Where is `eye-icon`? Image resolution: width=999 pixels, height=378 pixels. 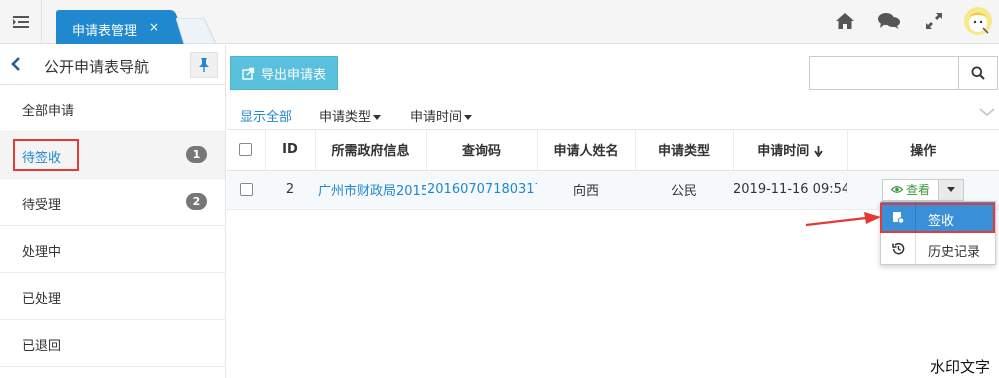 eye-icon is located at coordinates (896, 189).